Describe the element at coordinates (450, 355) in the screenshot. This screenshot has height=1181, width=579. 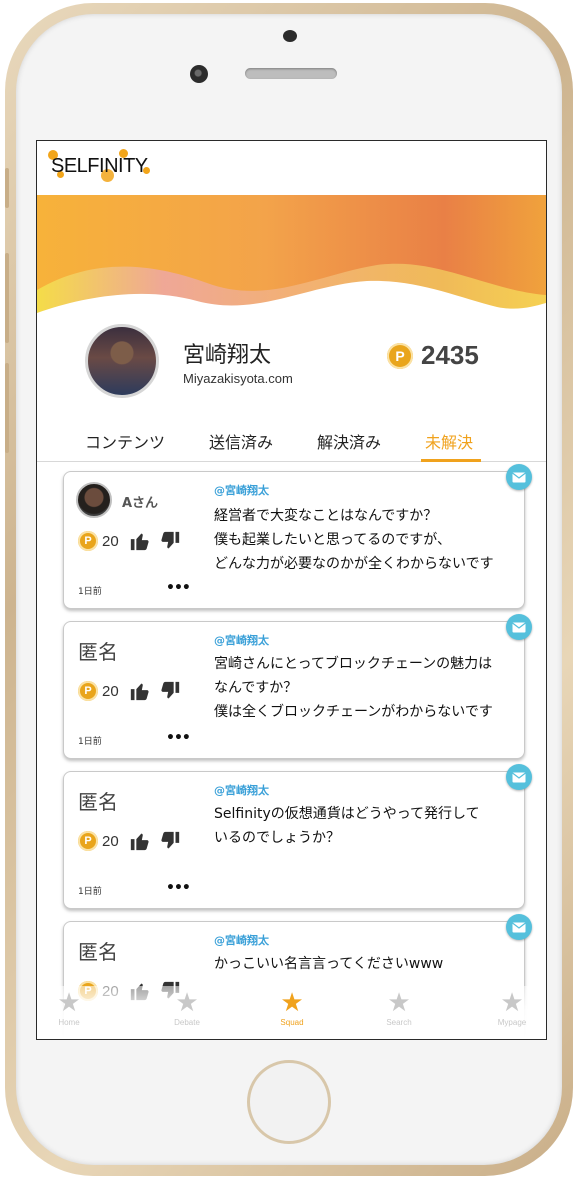
I see `points-value: 2435` at that location.